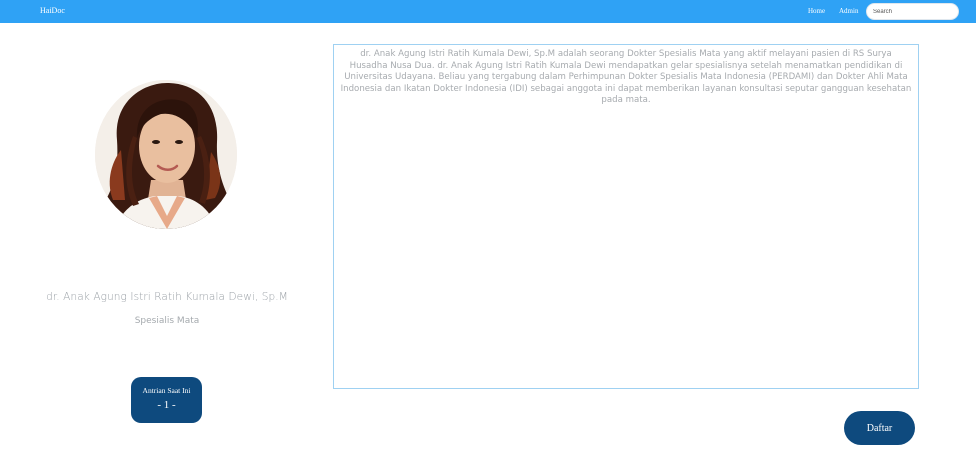 The image size is (976, 465). I want to click on current-queue-number: - 1 -, so click(166, 405).